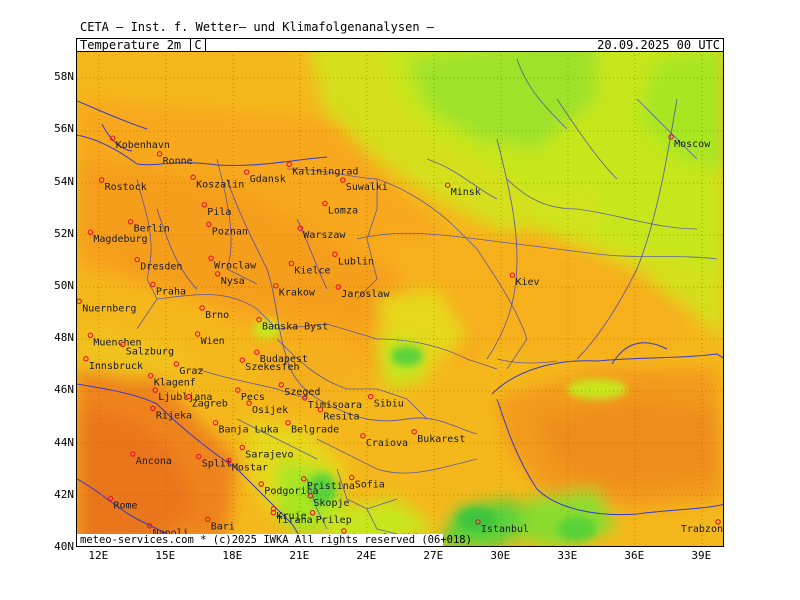 The image size is (800, 600). Describe the element at coordinates (702, 529) in the screenshot. I see `city-label: Trabzon` at that location.